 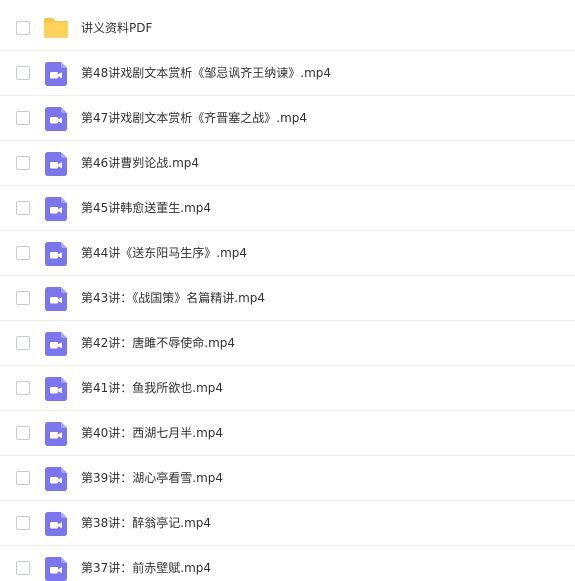 I want to click on file-row: 讲义资料PDF, so click(x=287, y=28).